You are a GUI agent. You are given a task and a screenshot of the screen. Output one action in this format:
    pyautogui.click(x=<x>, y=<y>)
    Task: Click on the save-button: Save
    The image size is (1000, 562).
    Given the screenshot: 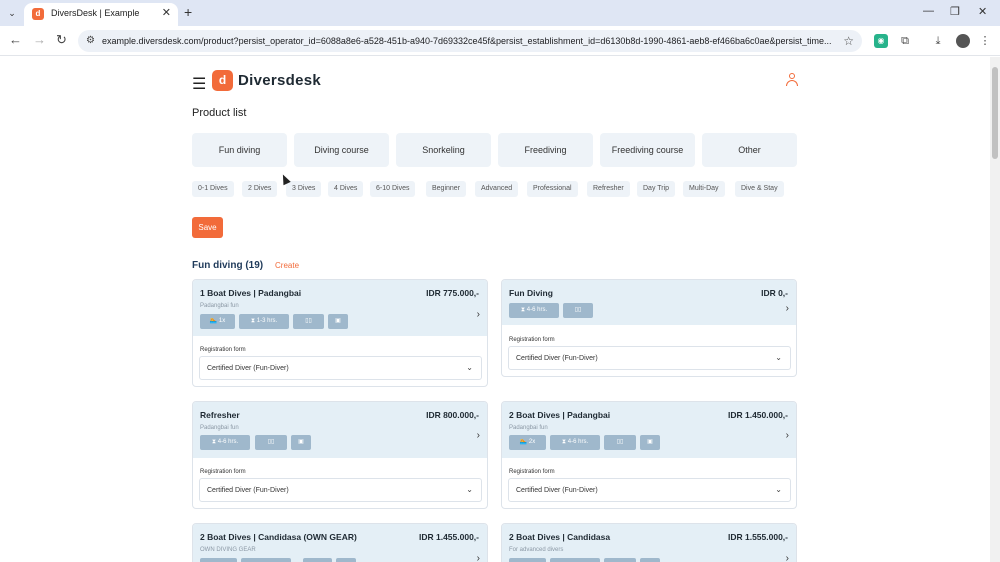 What is the action you would take?
    pyautogui.click(x=207, y=227)
    